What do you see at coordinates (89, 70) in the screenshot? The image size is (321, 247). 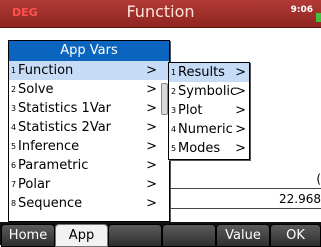 I see `menu-item-function: 1 Function >` at bounding box center [89, 70].